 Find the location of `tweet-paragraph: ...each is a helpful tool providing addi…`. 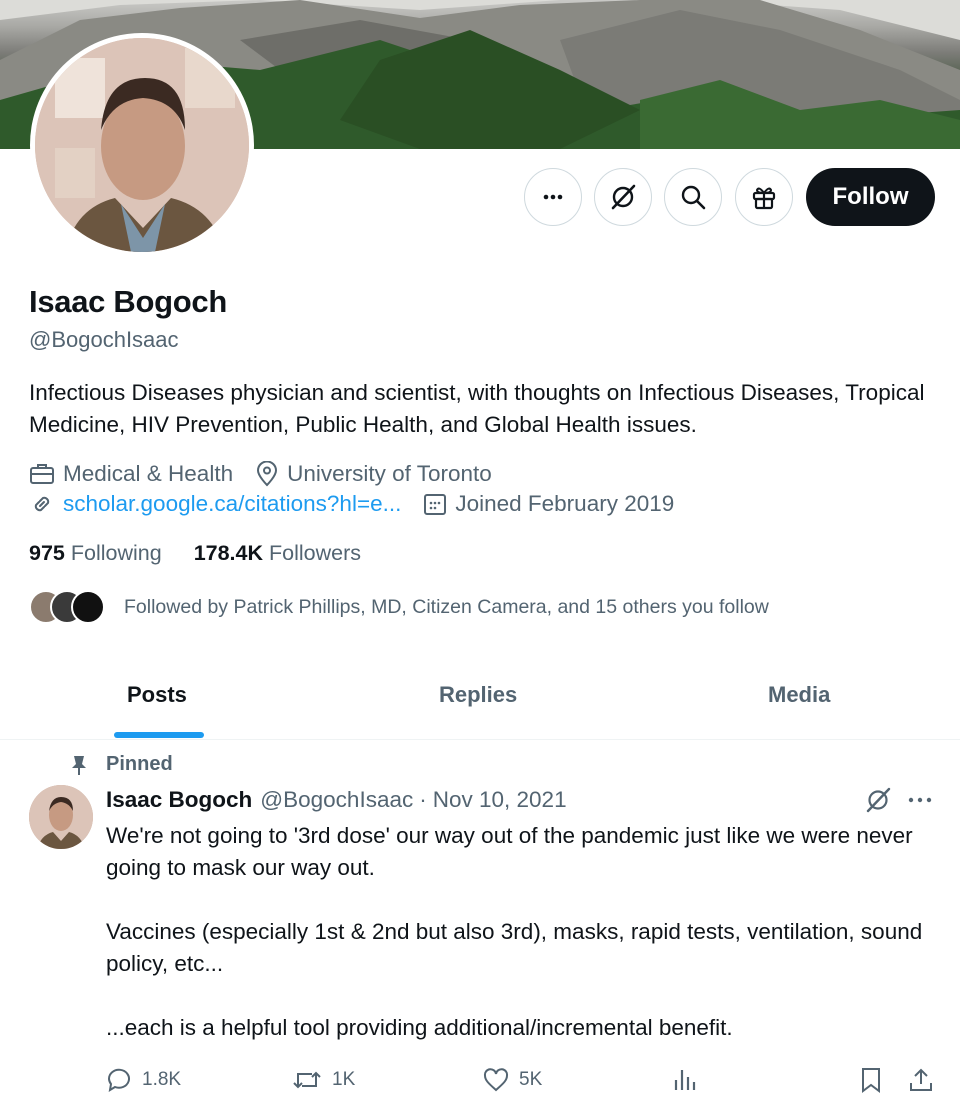

tweet-paragraph: ...each is a helpful tool providing addi… is located at coordinates (419, 1027).